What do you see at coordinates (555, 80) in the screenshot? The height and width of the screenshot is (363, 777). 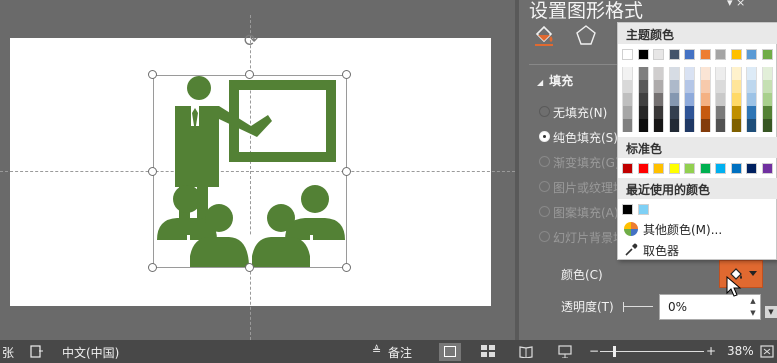 I see `fill-section-header: ◢ 填充` at bounding box center [555, 80].